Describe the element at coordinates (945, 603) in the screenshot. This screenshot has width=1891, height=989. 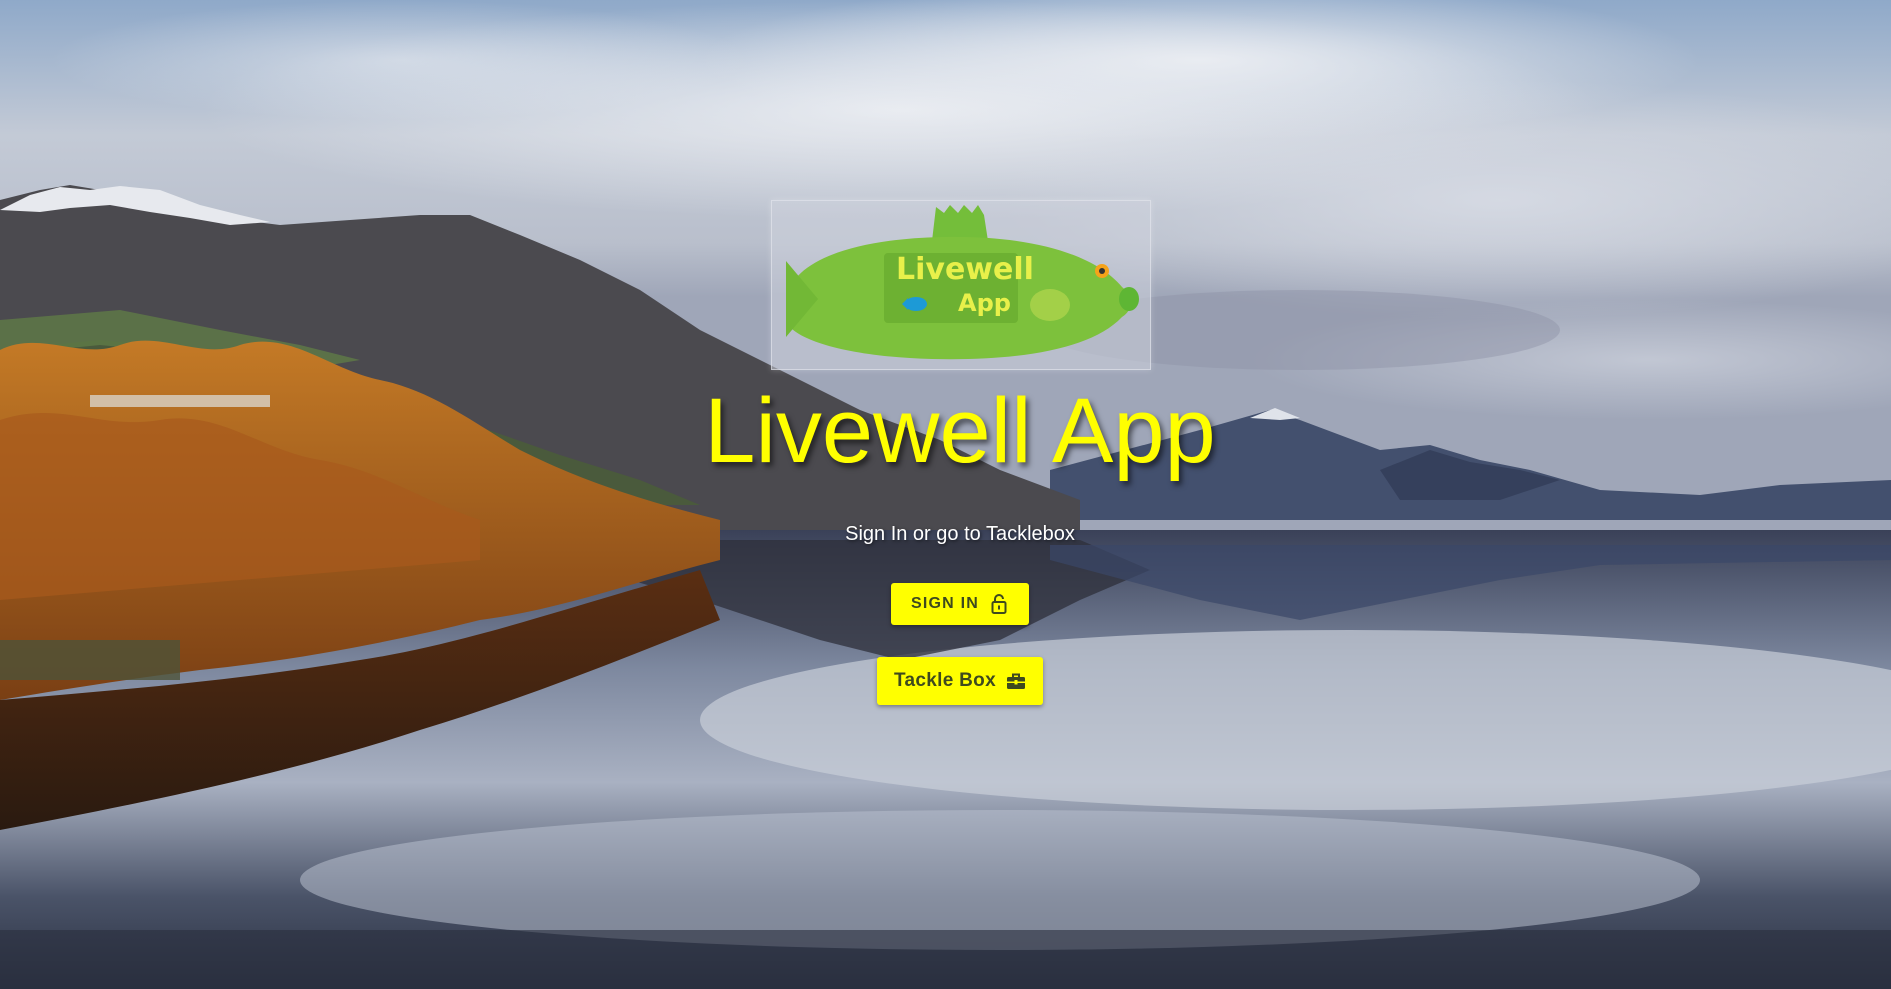
I see `sign-in-label: SIGN IN` at that location.